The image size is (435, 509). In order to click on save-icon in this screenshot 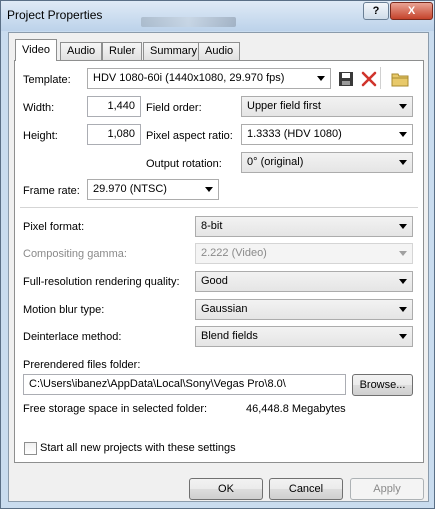, I will do `click(346, 79)`.